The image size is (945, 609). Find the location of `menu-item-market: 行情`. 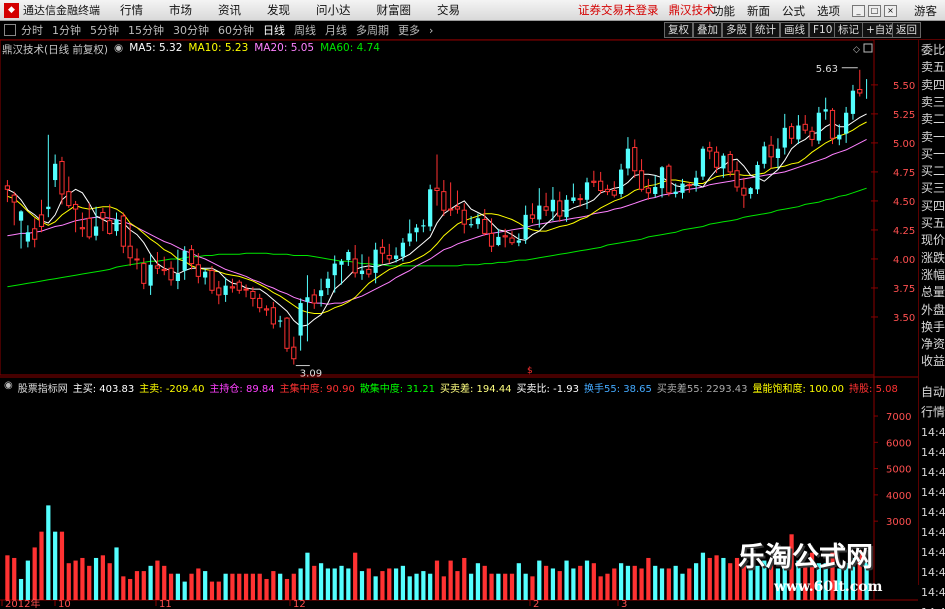

menu-item-market: 行情 is located at coordinates (131, 10).